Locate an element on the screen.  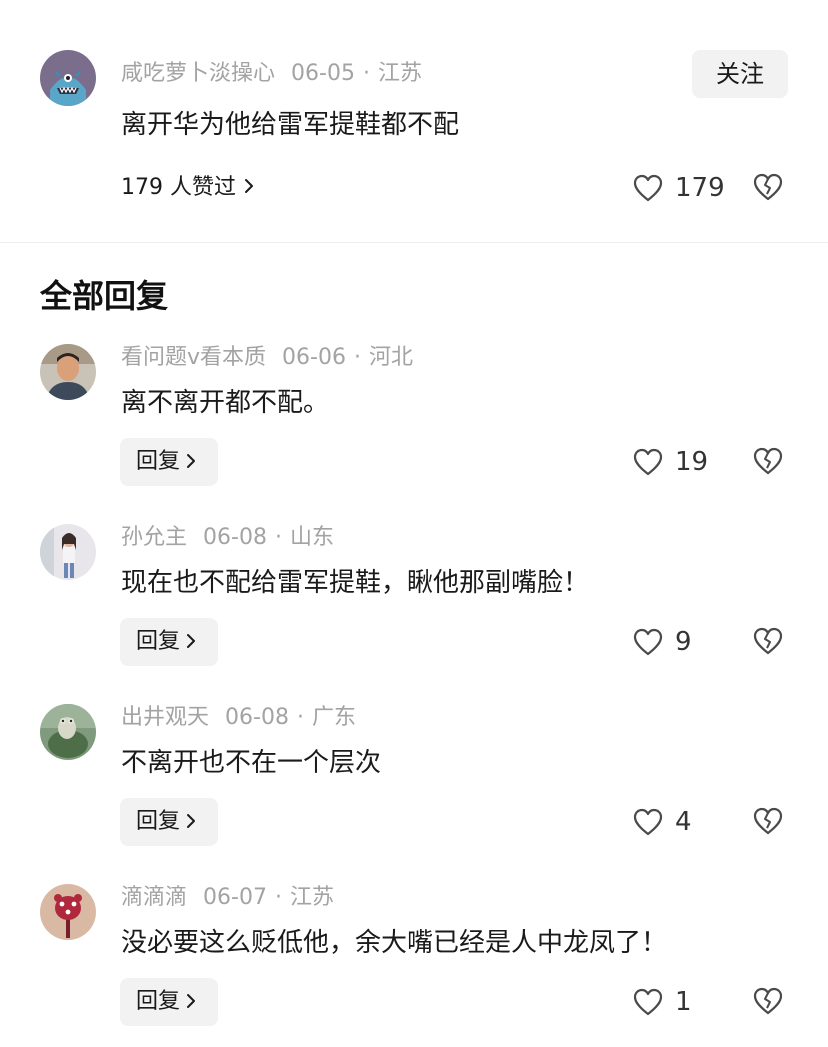
comment-location: 广东 is located at coordinates (333, 717).